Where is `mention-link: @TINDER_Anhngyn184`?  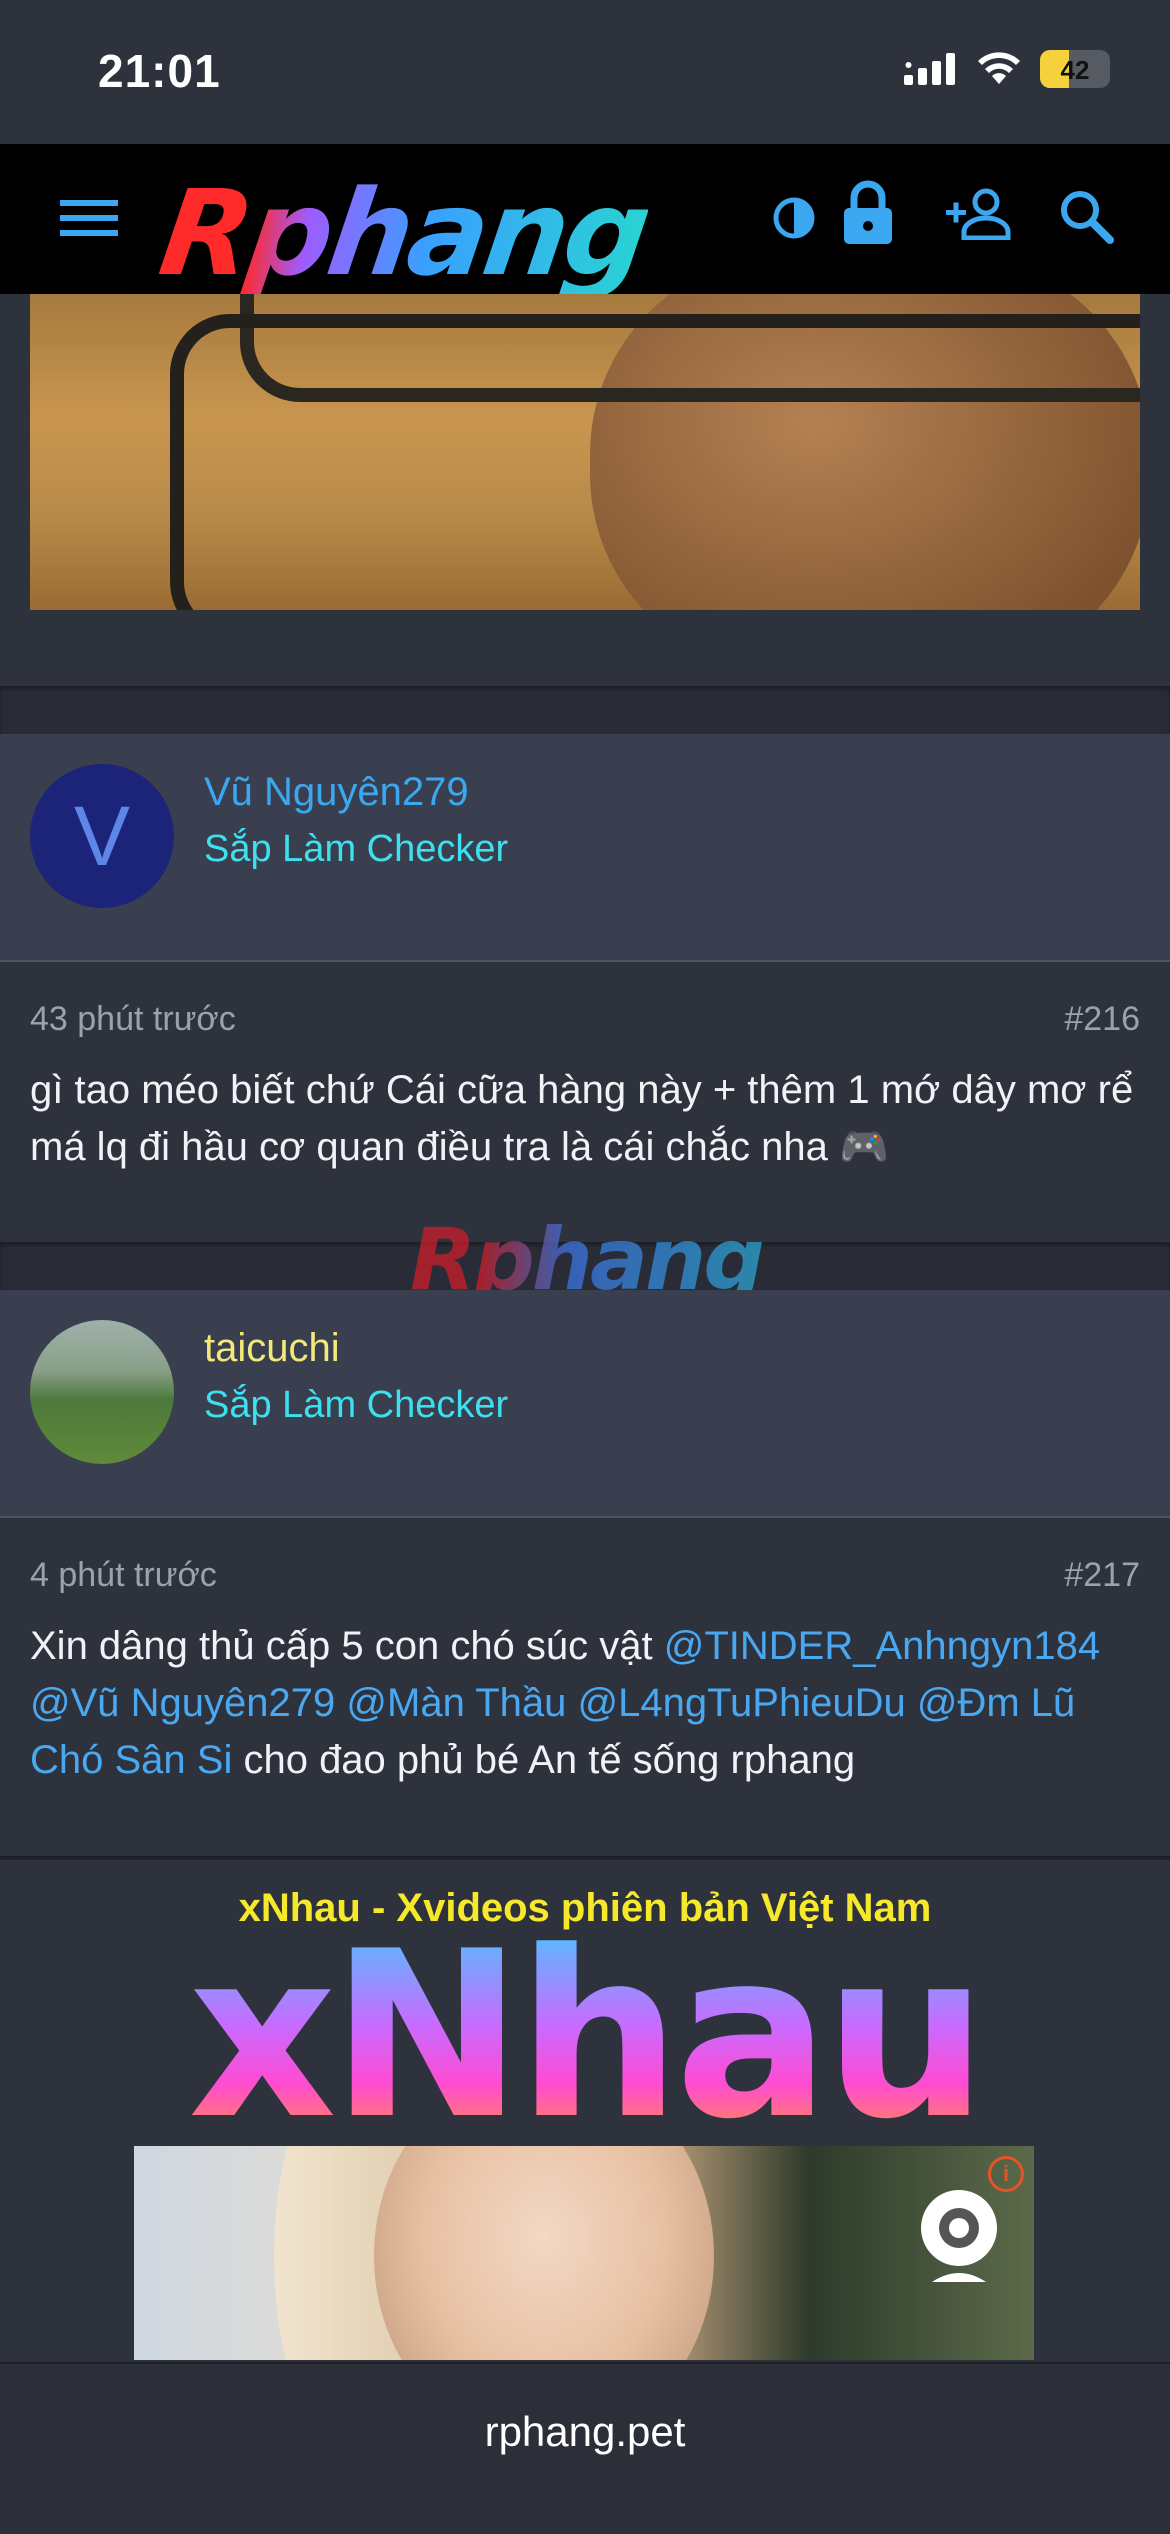
mention-link: @TINDER_Anhngyn184 is located at coordinates (882, 1646).